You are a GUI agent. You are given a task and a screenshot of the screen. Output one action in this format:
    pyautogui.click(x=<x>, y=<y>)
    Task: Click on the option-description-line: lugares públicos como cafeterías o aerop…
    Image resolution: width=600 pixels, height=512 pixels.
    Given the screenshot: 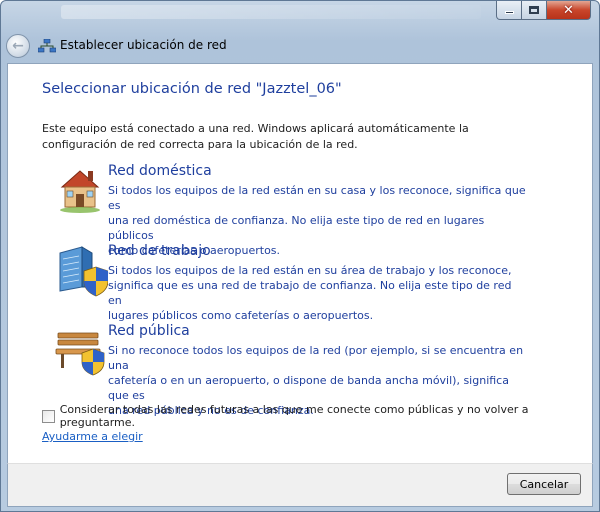 What is the action you would take?
    pyautogui.click(x=241, y=315)
    